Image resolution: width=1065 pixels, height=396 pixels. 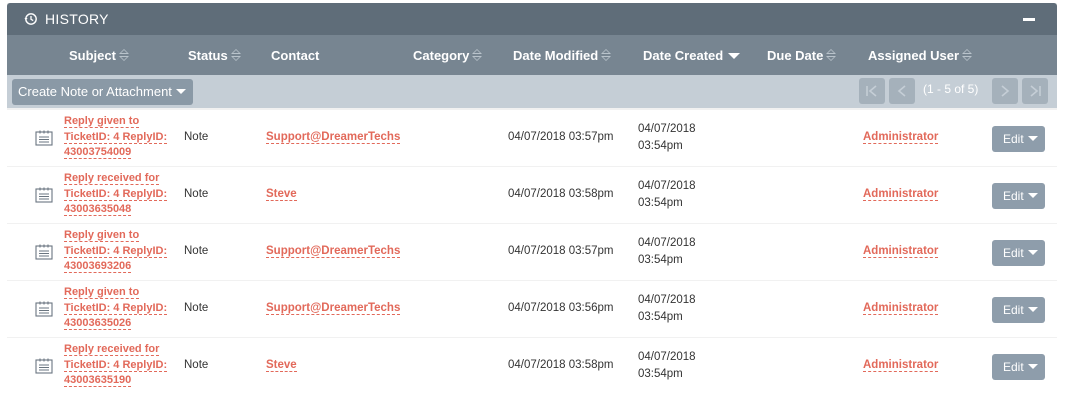 I want to click on previous-page-button, so click(x=902, y=91).